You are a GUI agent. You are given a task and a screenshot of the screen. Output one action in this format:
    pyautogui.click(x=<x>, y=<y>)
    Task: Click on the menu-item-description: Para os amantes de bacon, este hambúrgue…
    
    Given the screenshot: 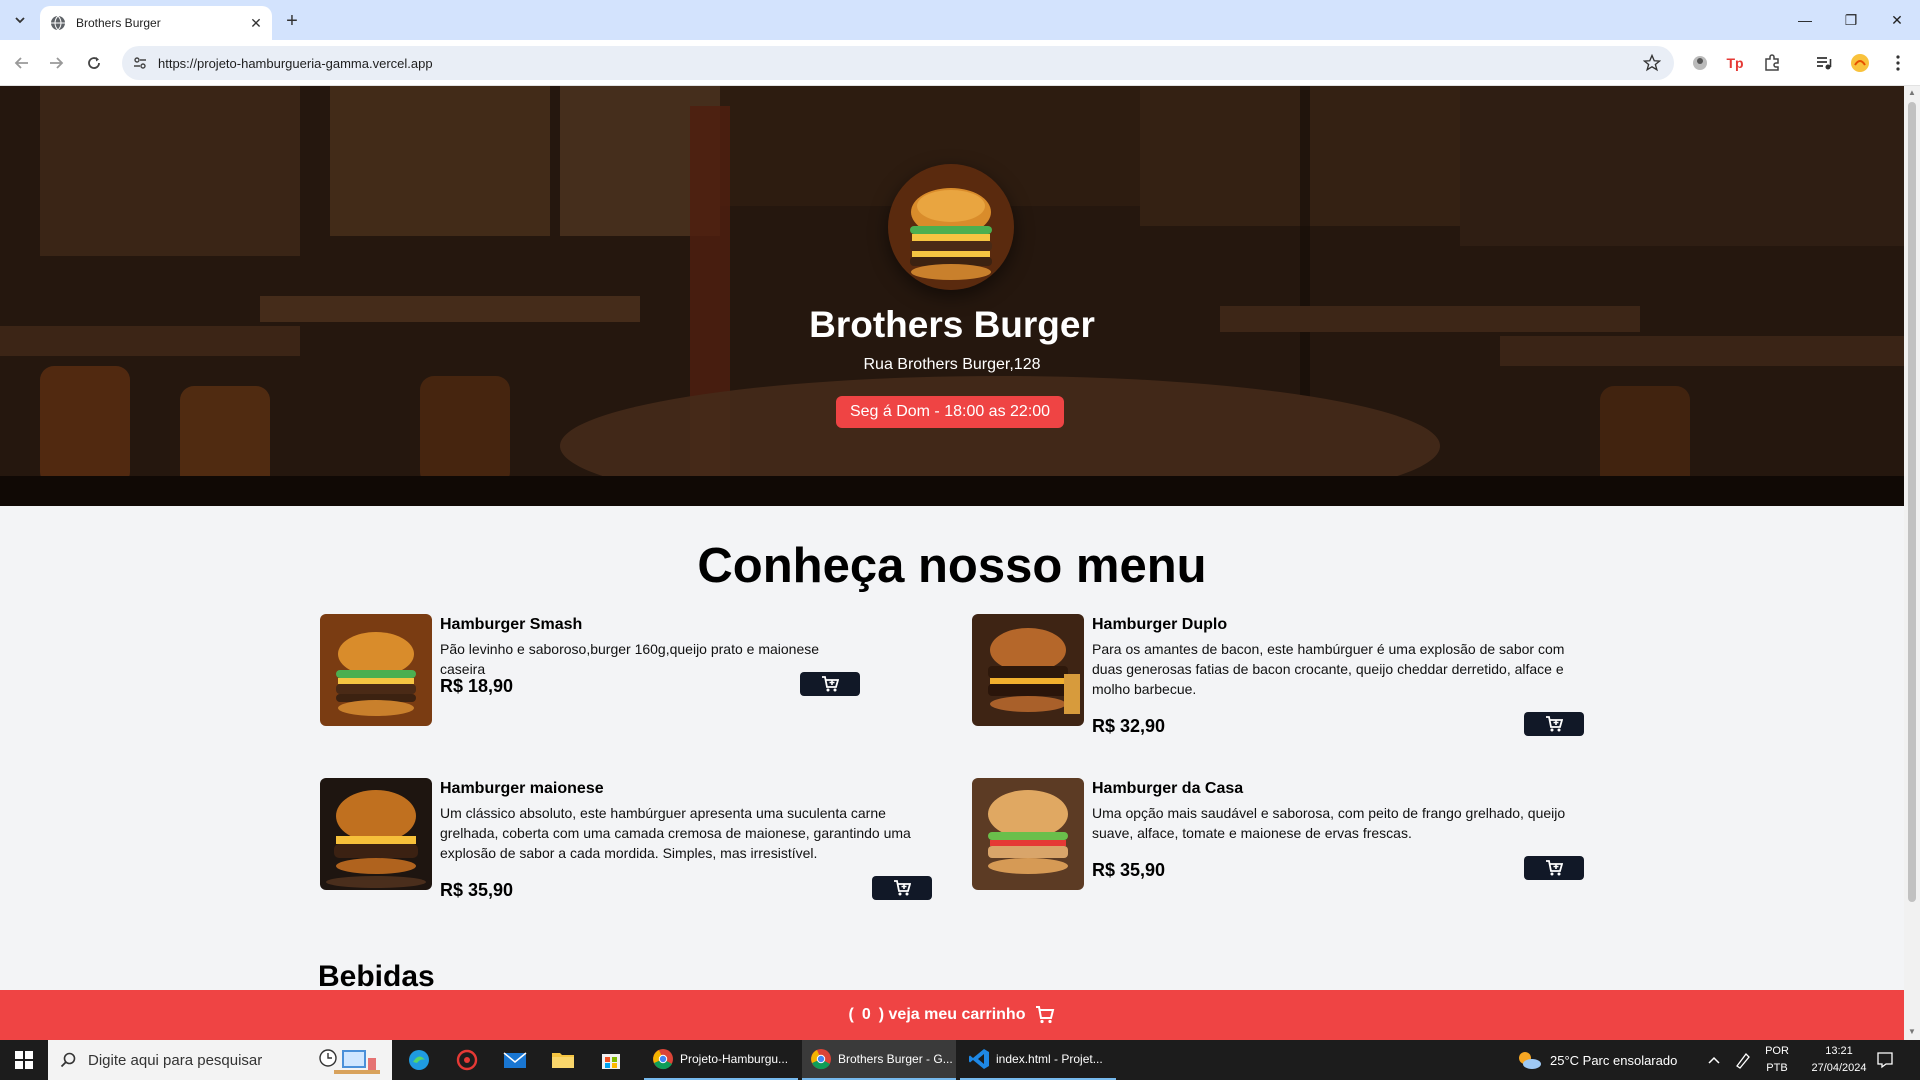 What is the action you would take?
    pyautogui.click(x=1328, y=669)
    